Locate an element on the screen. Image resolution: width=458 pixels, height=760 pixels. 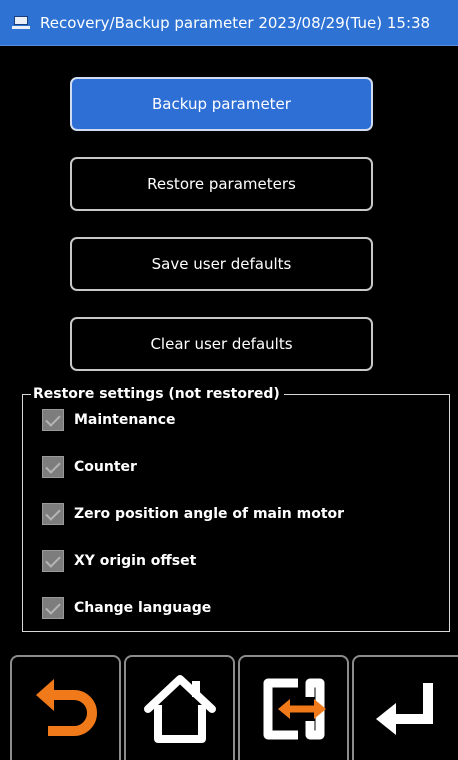
counter-checkbox is located at coordinates (53, 467).